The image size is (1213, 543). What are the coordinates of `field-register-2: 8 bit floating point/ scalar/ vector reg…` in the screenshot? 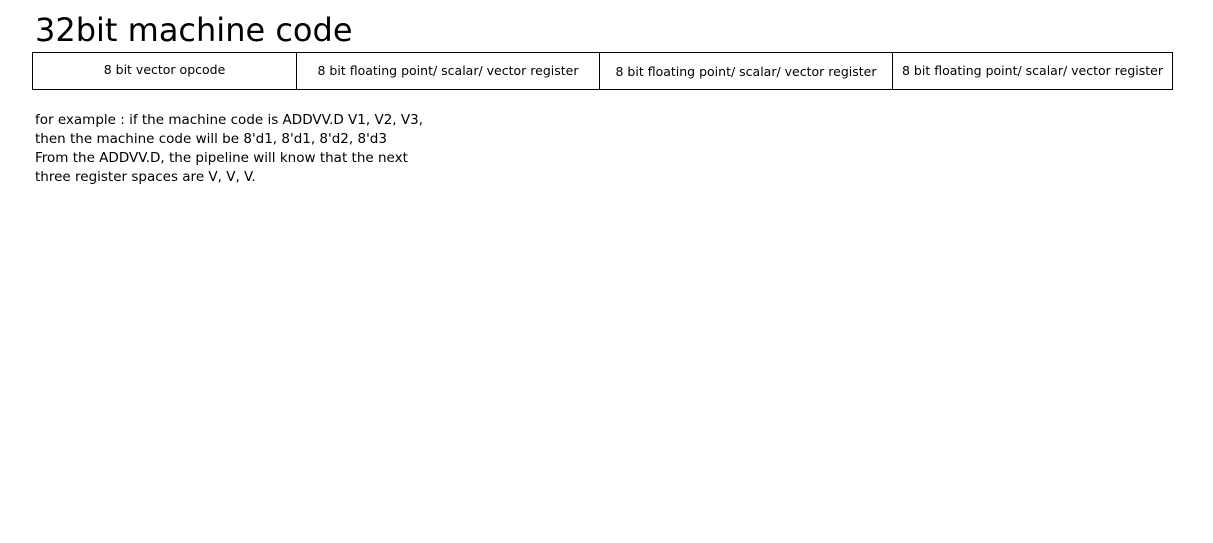 It's located at (745, 71).